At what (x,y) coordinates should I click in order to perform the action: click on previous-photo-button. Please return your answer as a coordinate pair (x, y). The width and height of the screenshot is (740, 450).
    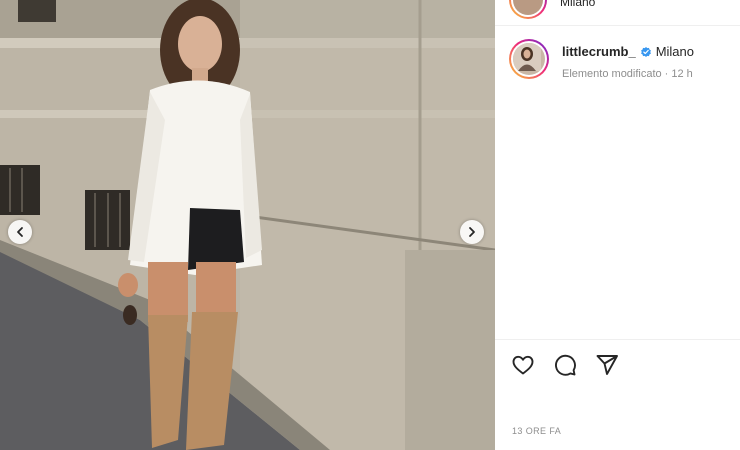
    Looking at the image, I should click on (20, 232).